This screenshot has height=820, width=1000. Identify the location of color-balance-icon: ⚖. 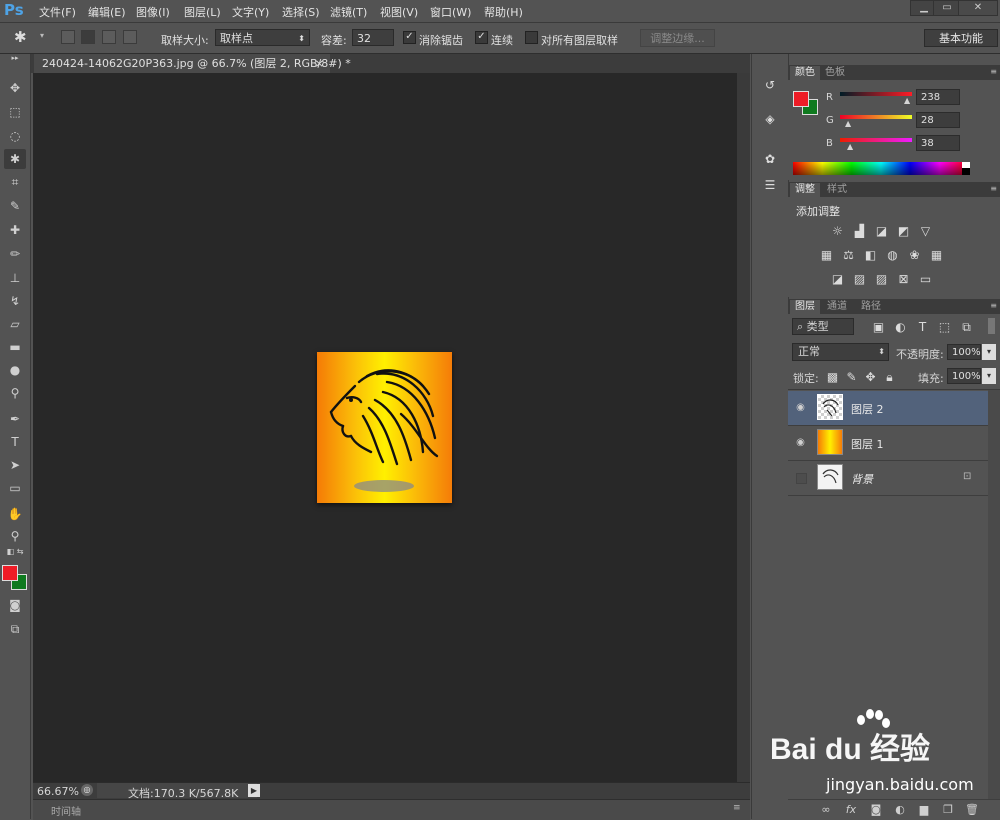
(848, 255).